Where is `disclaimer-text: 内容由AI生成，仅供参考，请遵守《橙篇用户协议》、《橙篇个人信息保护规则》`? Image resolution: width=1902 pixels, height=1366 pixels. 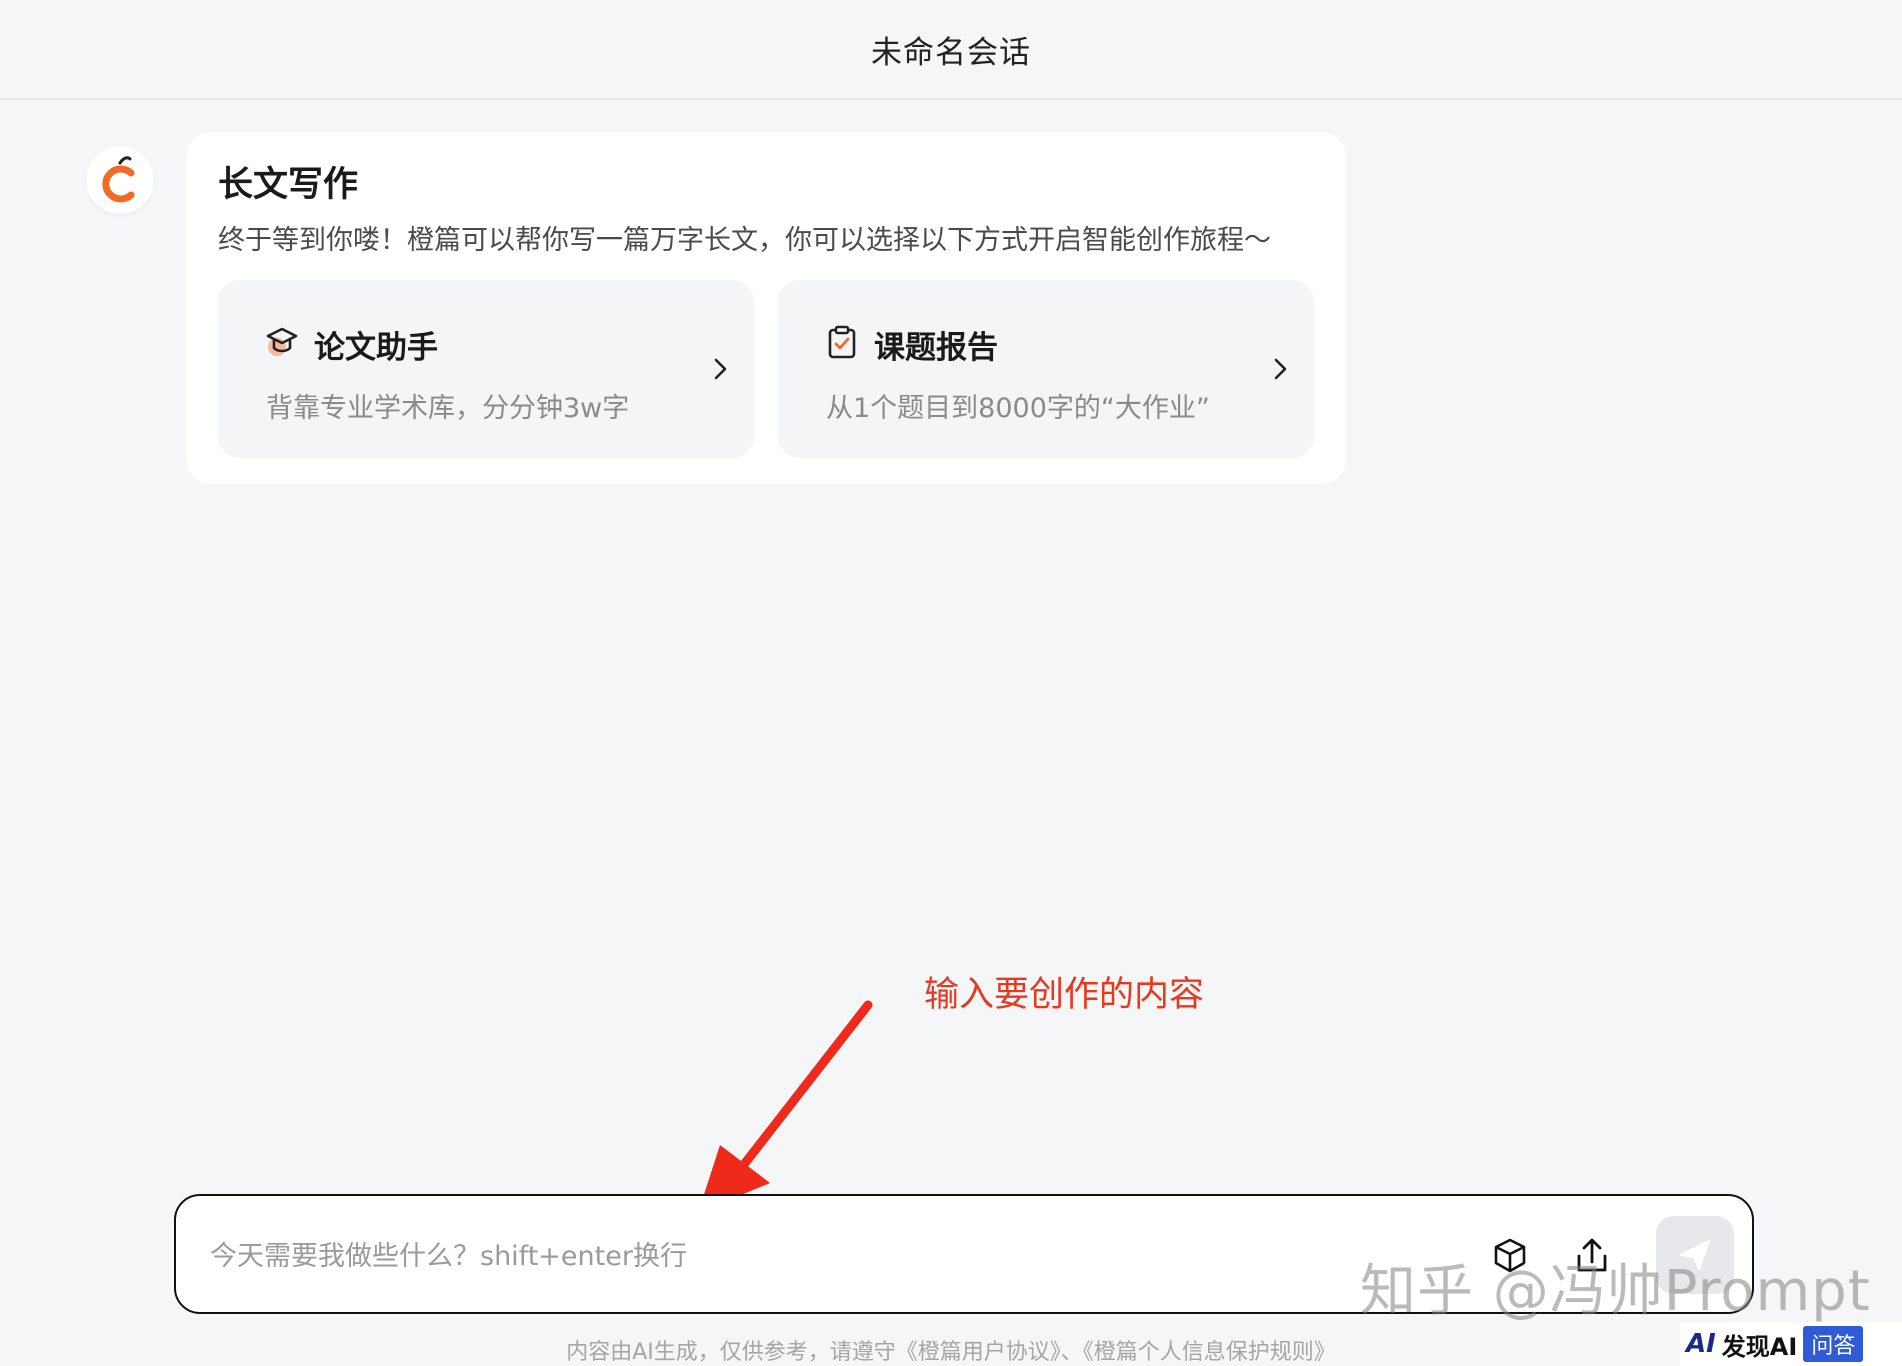
disclaimer-text: 内容由AI生成，仅供参考，请遵守《橙篇用户协议》、《橙篇个人信息保护规则》 is located at coordinates (951, 1352).